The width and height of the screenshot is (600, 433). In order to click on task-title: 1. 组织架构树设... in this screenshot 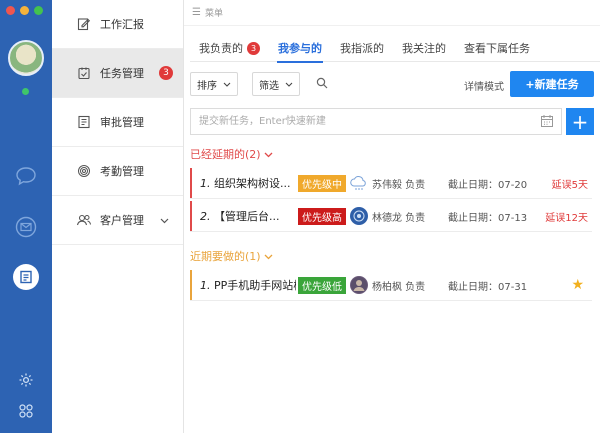, I will do `click(248, 183)`.